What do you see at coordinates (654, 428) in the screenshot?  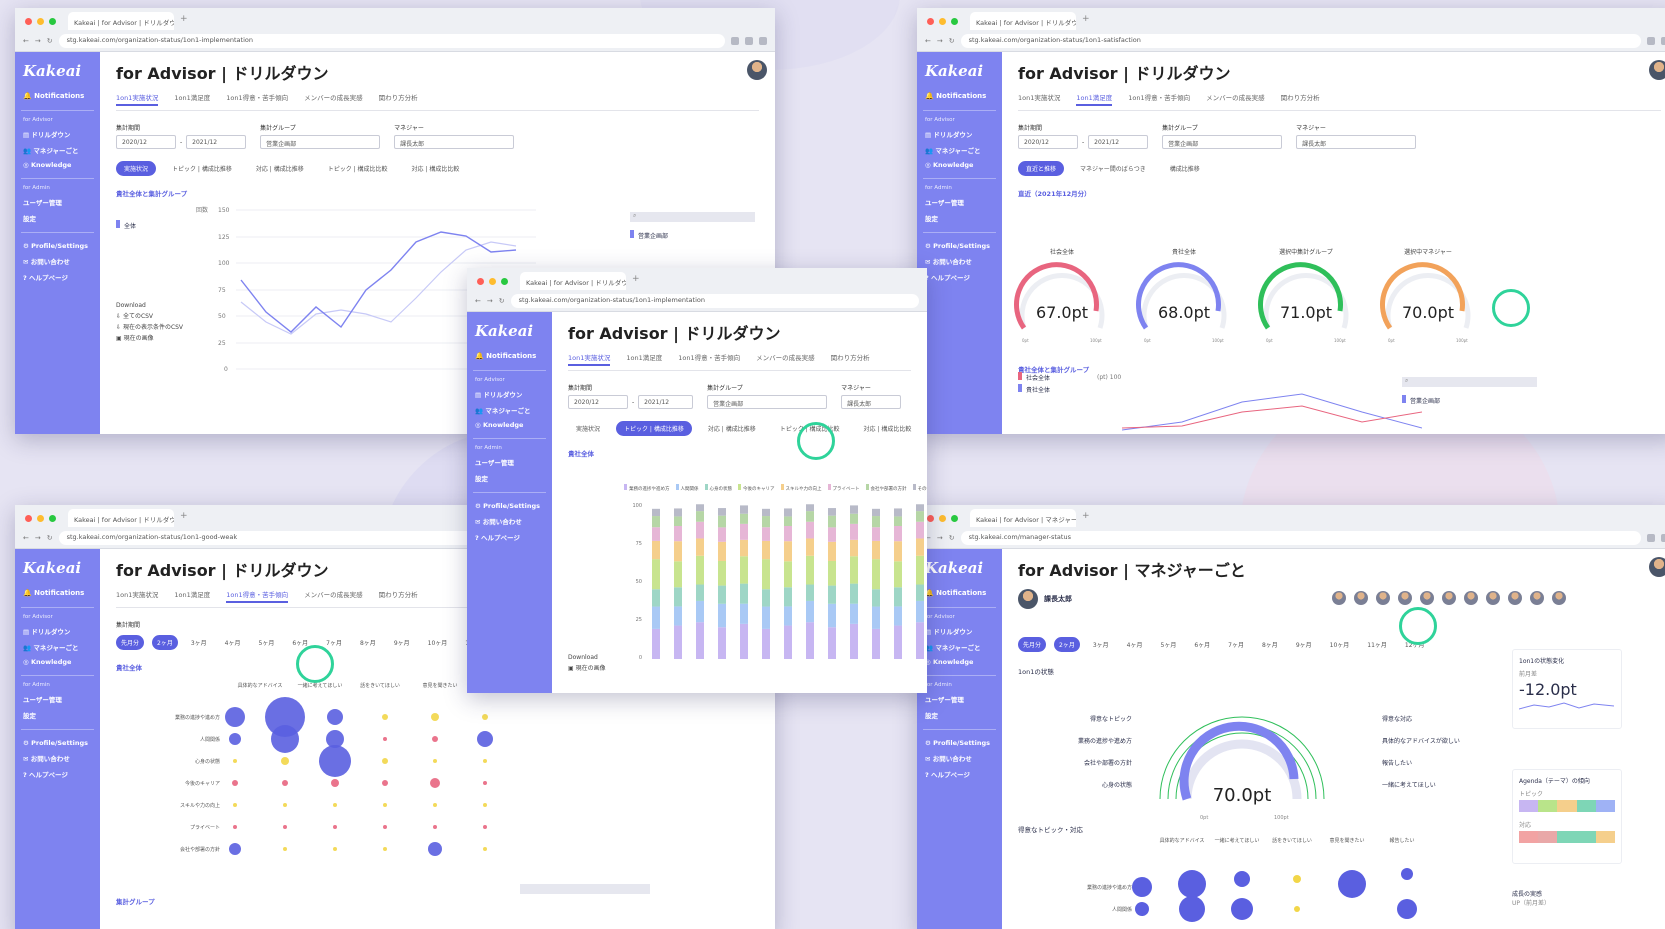 I see `pill-topic-trend: トピック | 構成比推移` at bounding box center [654, 428].